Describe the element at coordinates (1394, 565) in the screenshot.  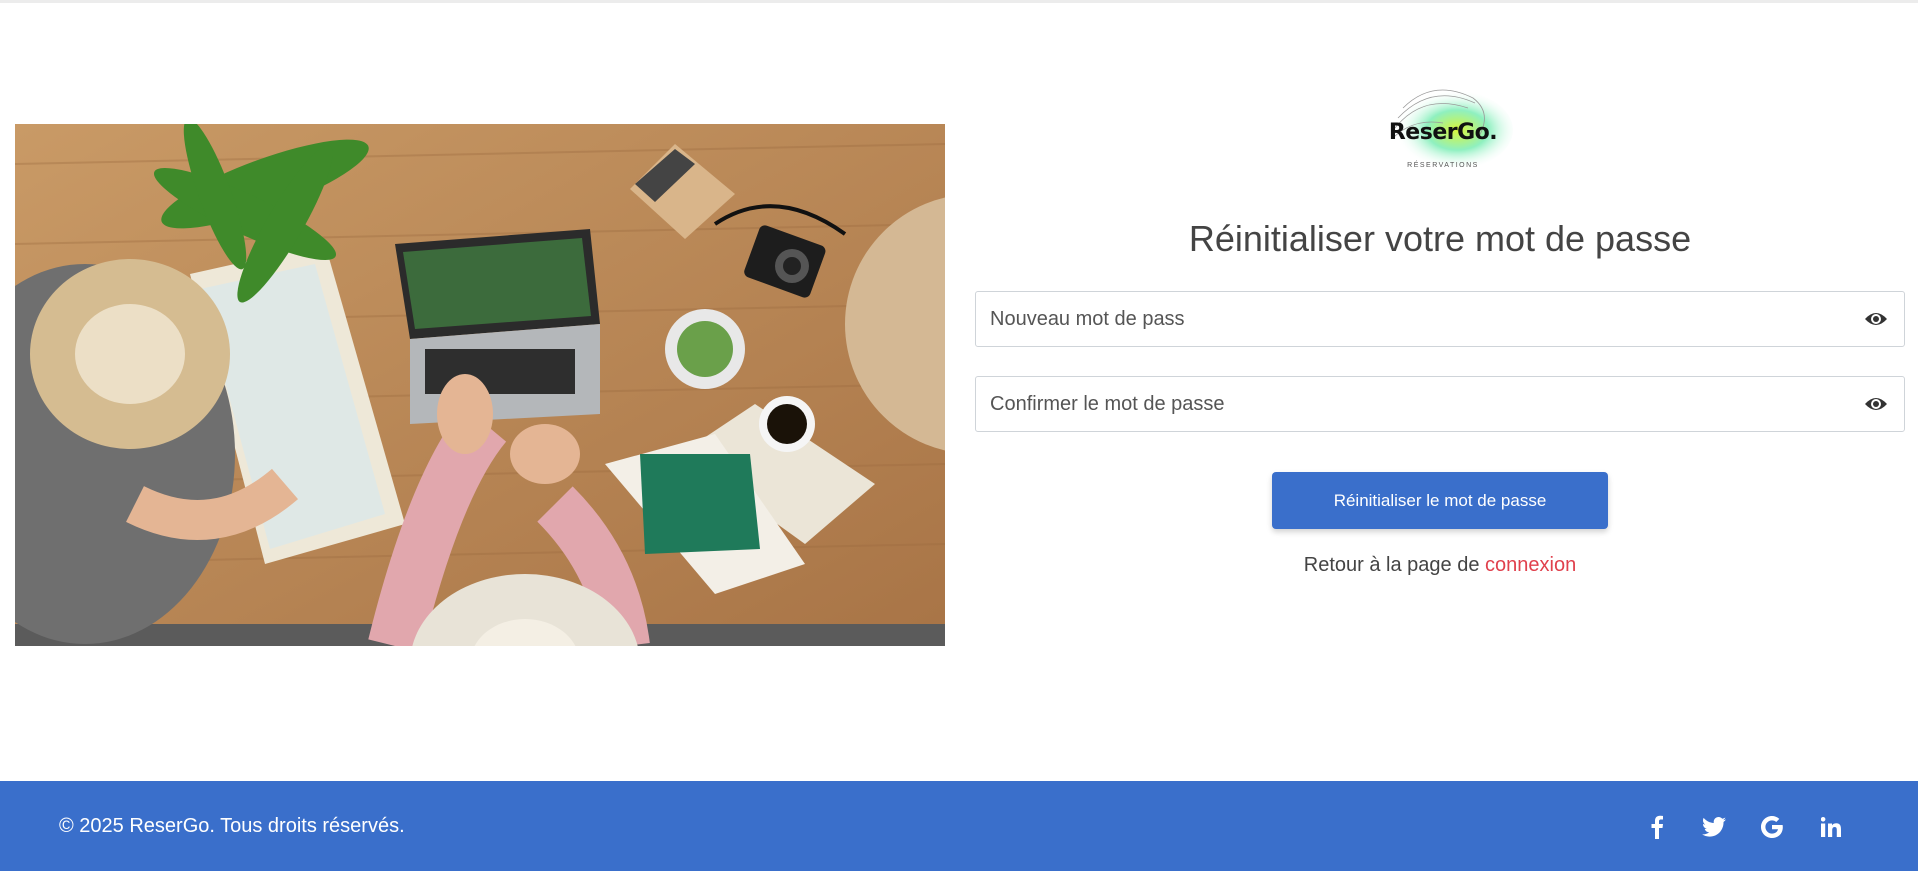
I see `back-text: Retour à la page de` at that location.